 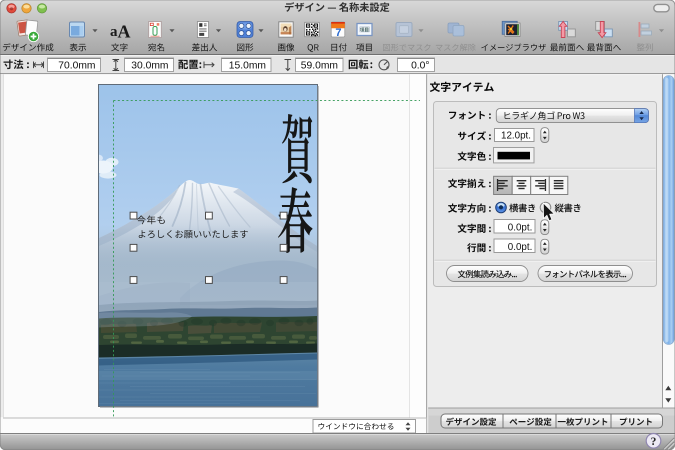 What do you see at coordinates (247, 66) in the screenshot?
I see `svg-text: 15.0mm` at bounding box center [247, 66].